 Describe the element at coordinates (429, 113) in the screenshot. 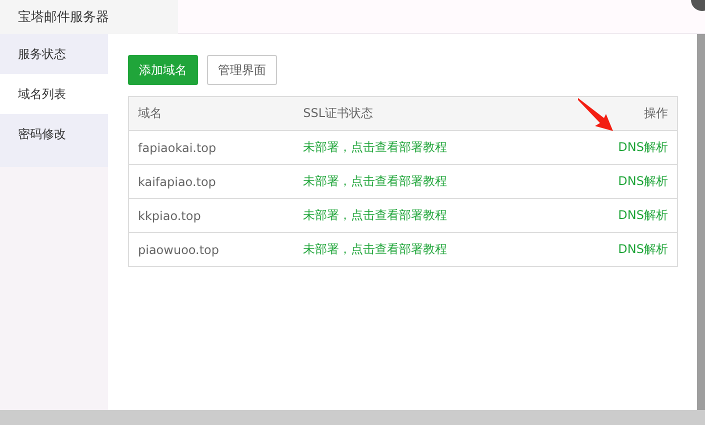

I see `column-header: SSL证书状态` at that location.